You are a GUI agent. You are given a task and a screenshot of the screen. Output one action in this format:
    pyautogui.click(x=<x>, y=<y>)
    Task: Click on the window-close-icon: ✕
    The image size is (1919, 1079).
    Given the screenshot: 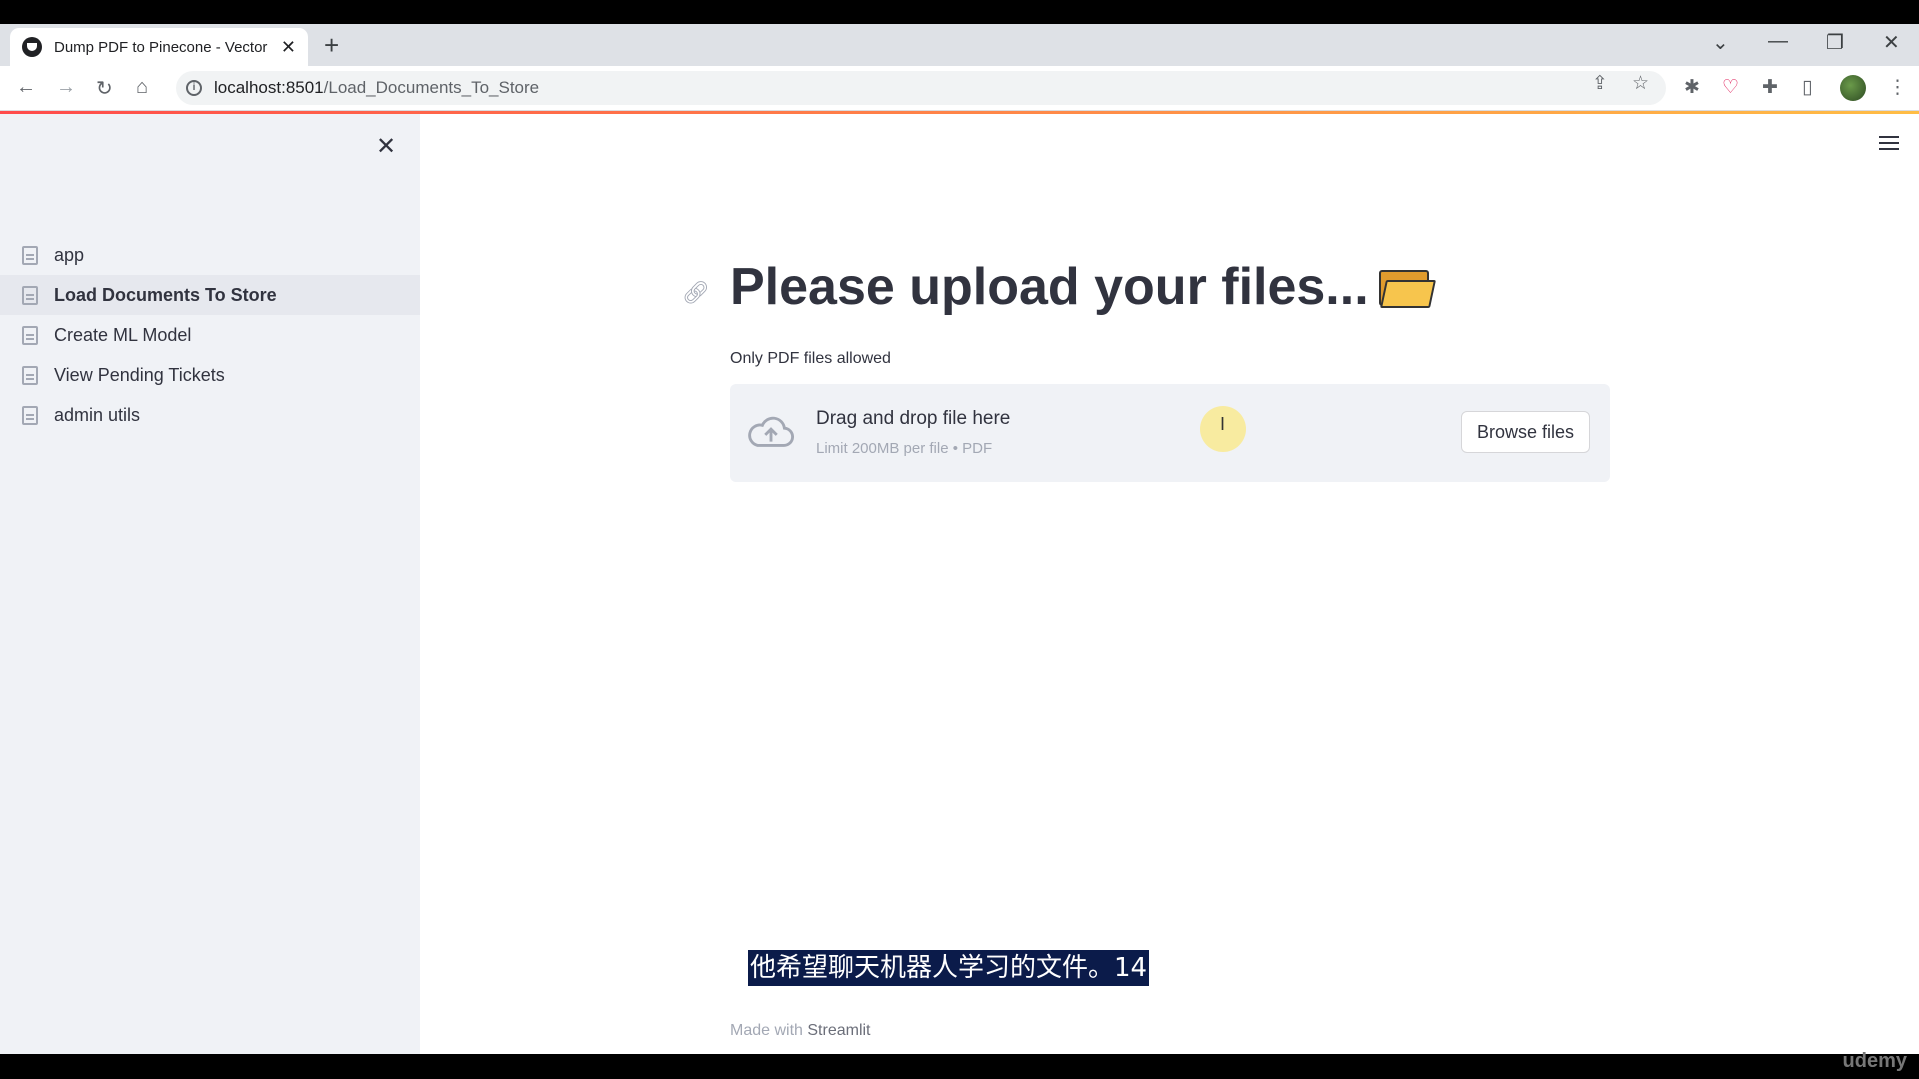 What is the action you would take?
    pyautogui.click(x=1891, y=42)
    